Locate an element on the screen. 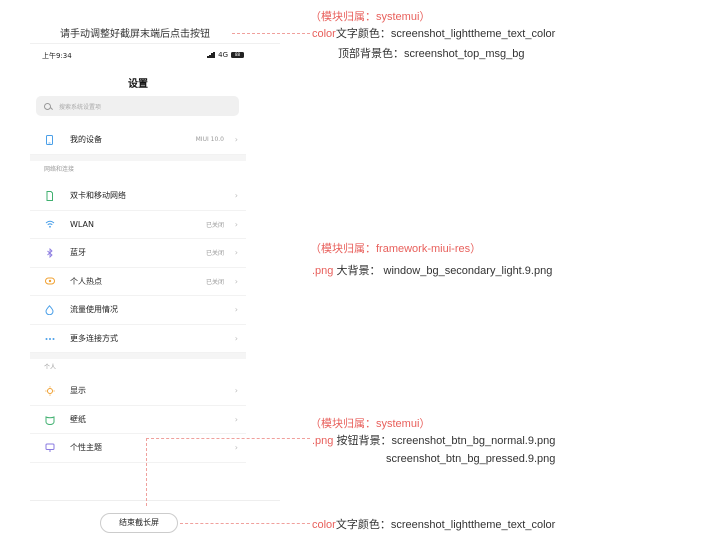 The height and width of the screenshot is (552, 719). end-long-screenshot-button: 结束截长屏 is located at coordinates (139, 523).